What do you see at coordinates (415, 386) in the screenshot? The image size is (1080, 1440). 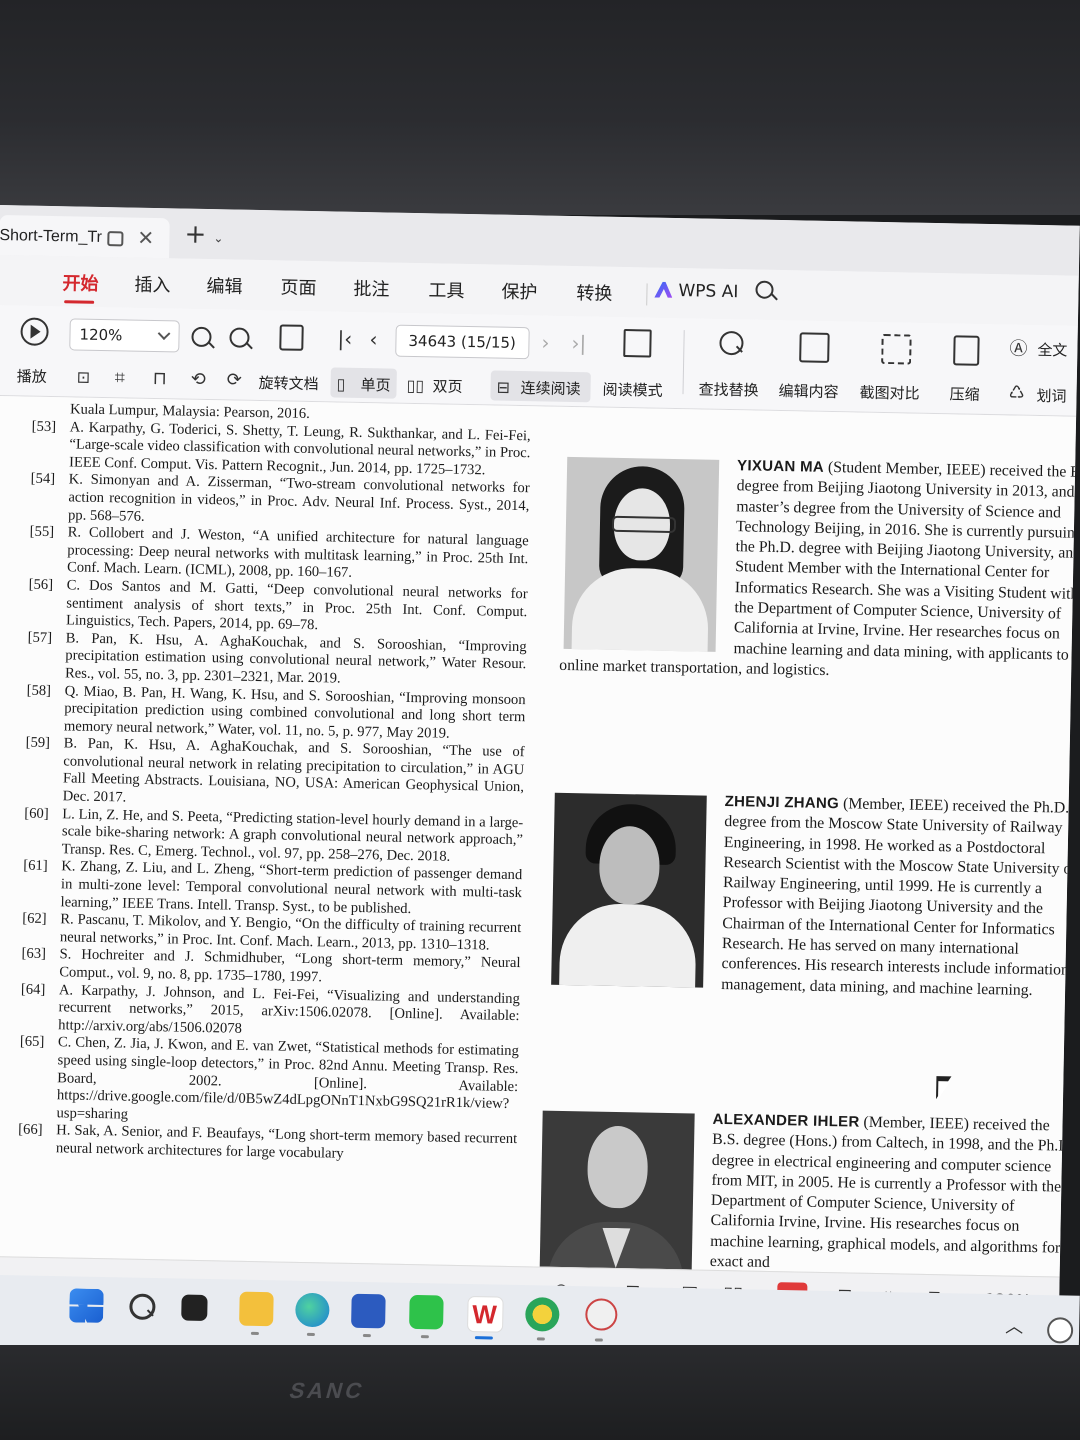 I see `double-page-icon: ▯▯` at bounding box center [415, 386].